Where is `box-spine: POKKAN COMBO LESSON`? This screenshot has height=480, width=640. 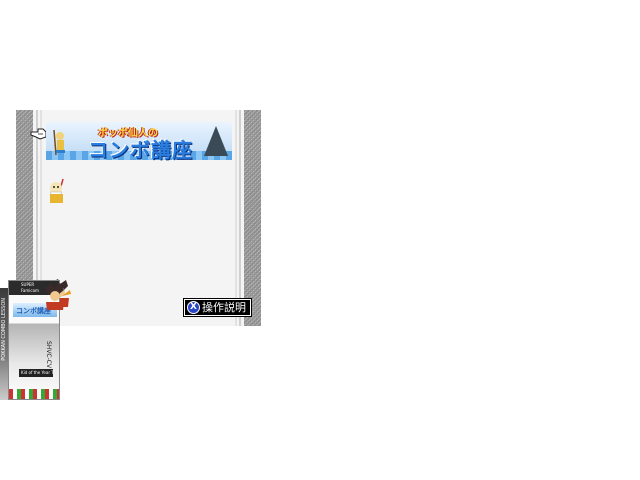
box-spine: POKKAN COMBO LESSON is located at coordinates (4, 344).